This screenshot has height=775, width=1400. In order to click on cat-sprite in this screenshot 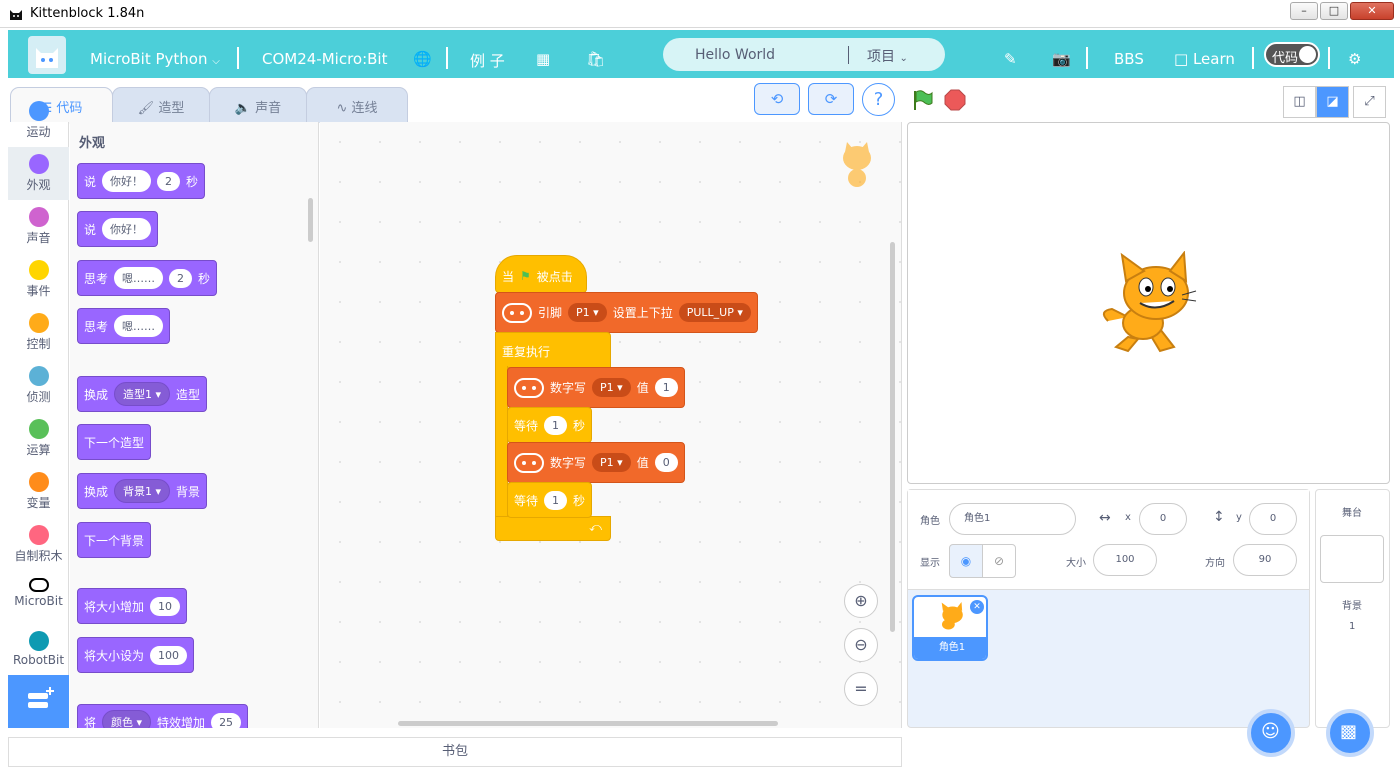, I will do `click(1148, 303)`.